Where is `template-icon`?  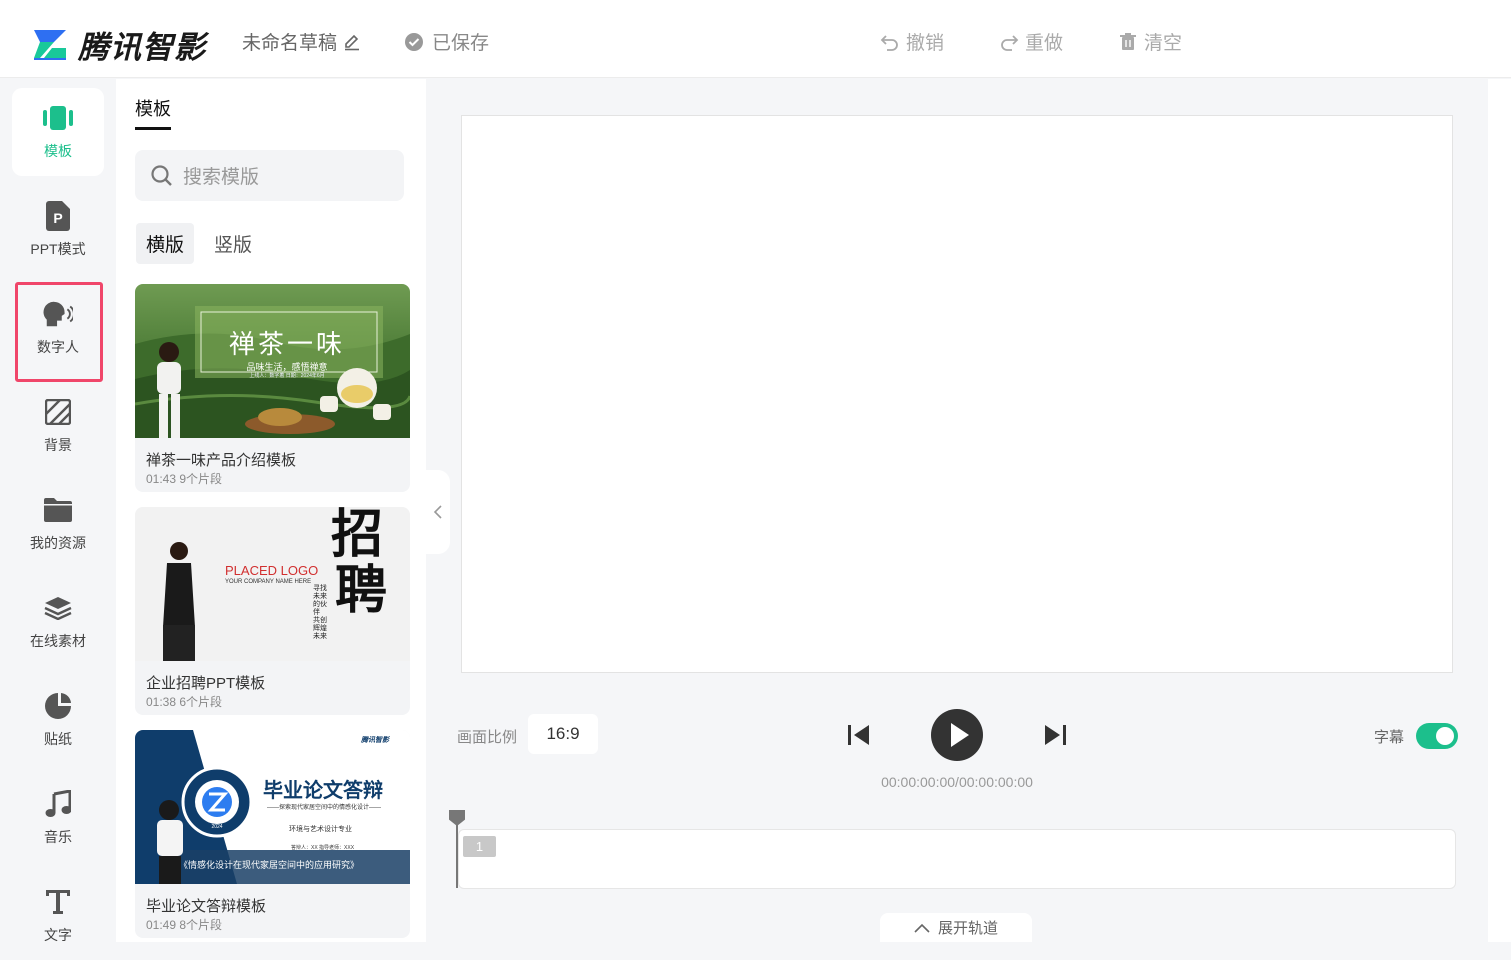
template-icon is located at coordinates (58, 118).